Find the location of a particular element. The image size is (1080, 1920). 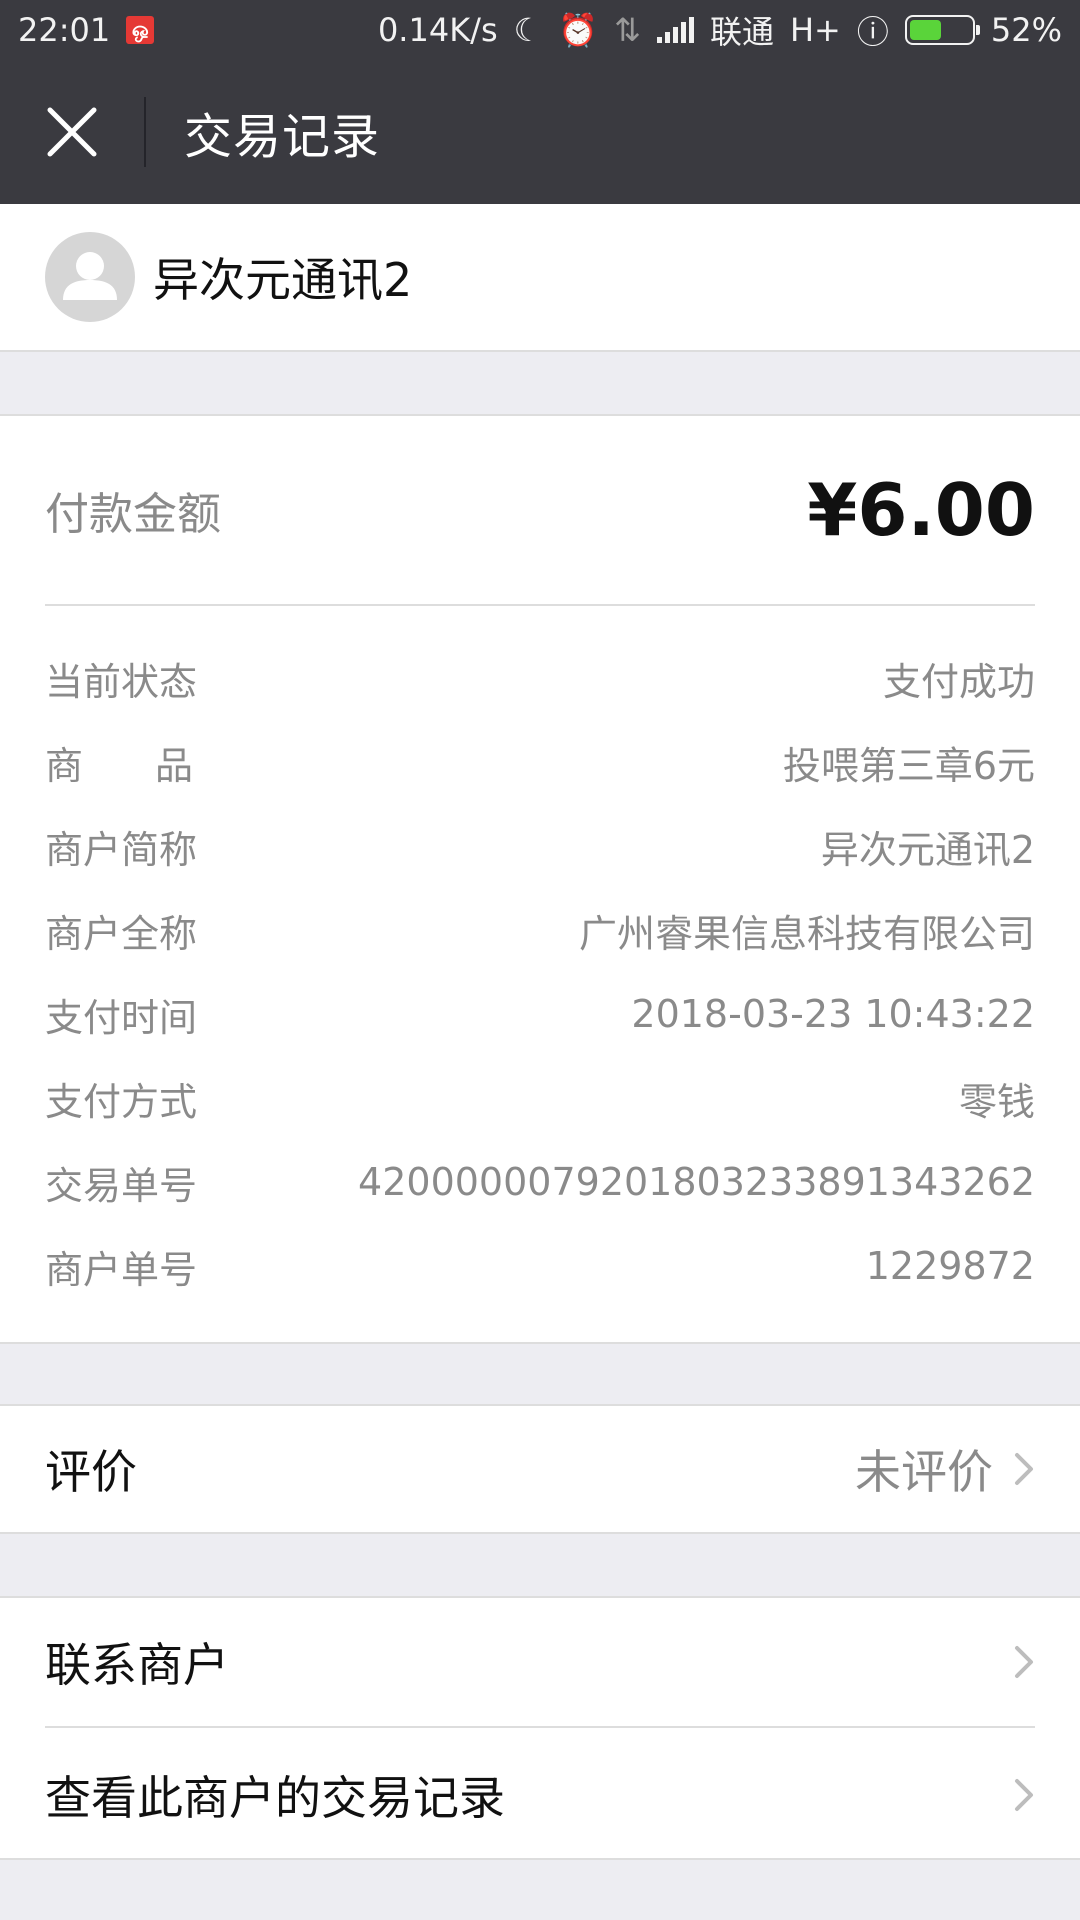

close-button is located at coordinates (72, 132).